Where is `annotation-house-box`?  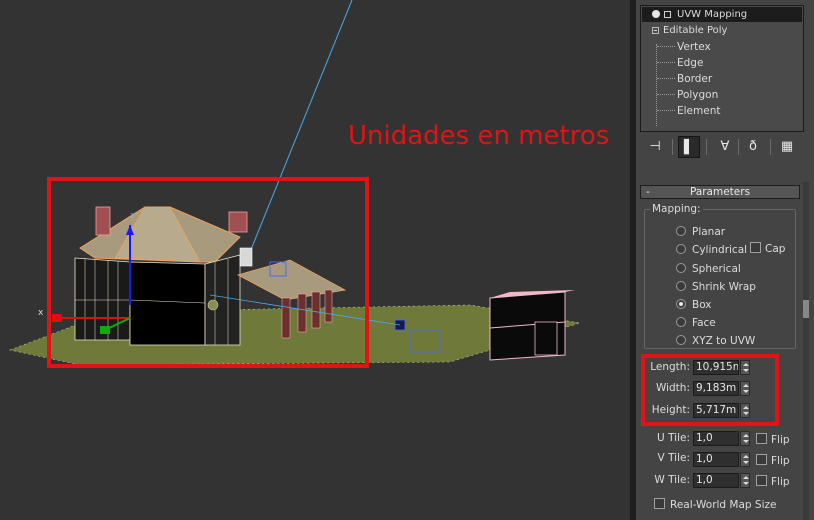 annotation-house-box is located at coordinates (208, 272).